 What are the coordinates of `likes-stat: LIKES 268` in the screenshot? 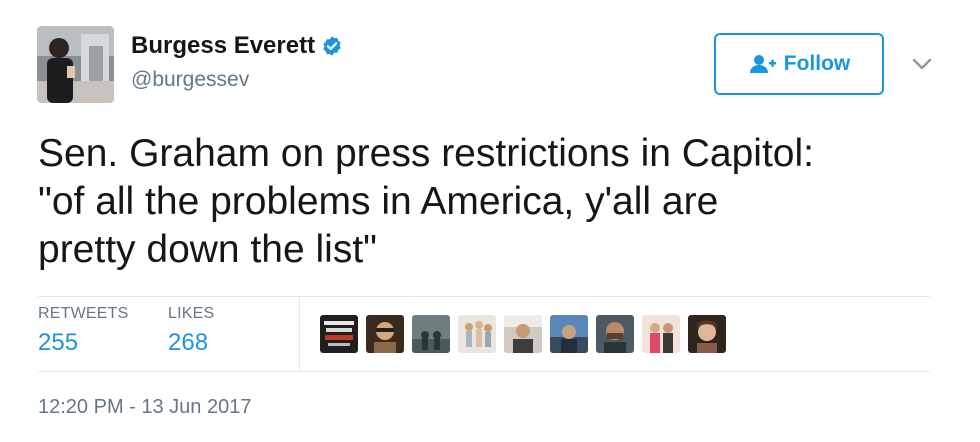 It's located at (191, 327).